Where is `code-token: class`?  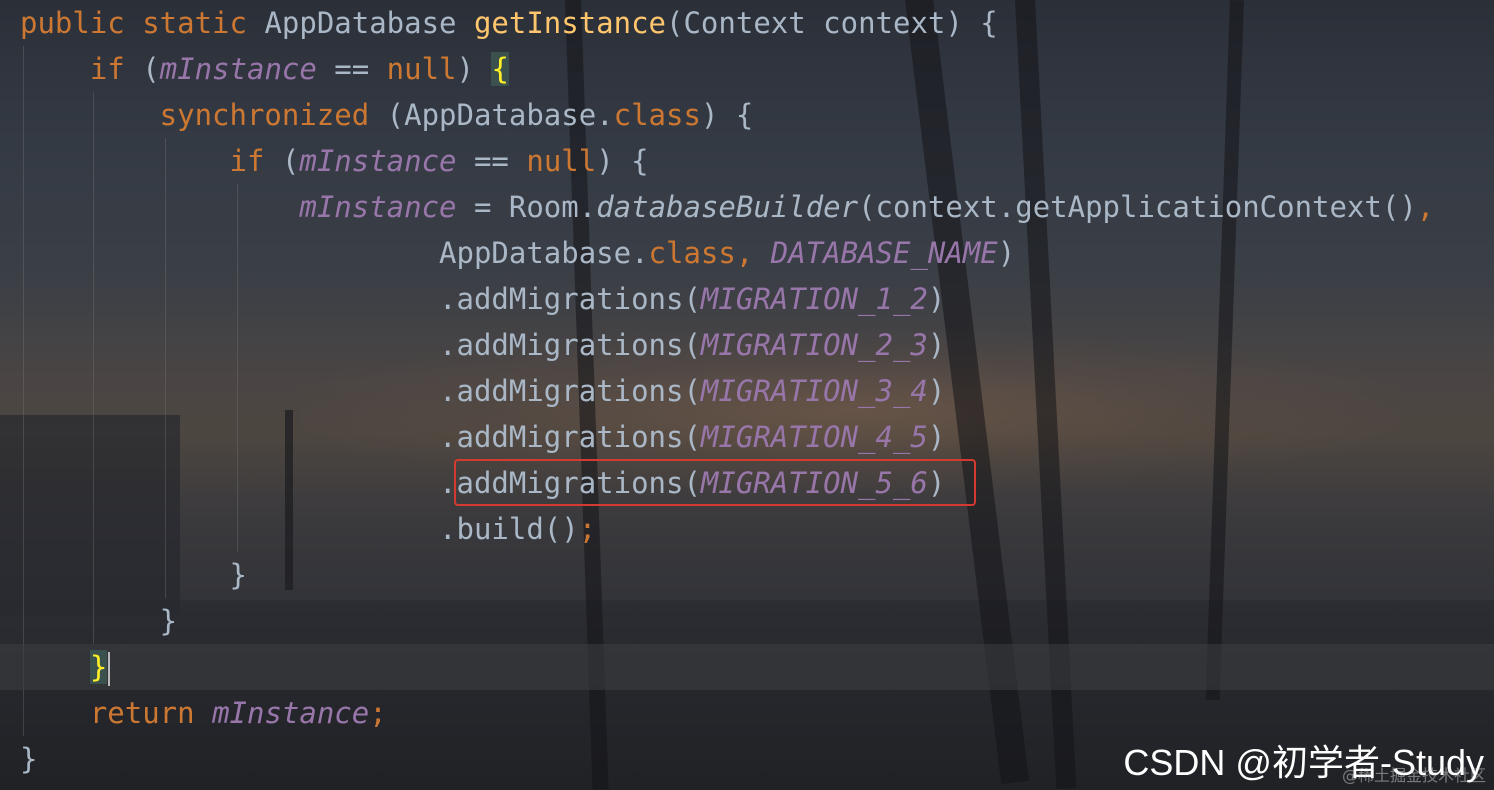 code-token: class is located at coordinates (657, 115).